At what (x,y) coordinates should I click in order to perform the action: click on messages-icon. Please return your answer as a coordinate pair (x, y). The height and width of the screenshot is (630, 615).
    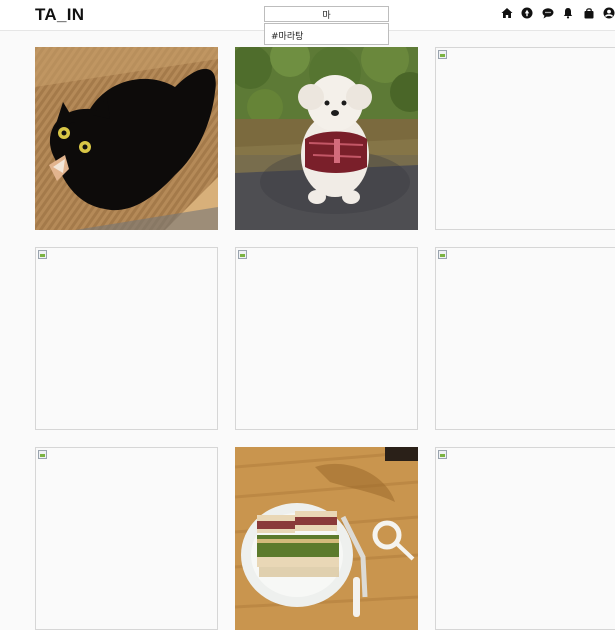
    Looking at the image, I should click on (548, 13).